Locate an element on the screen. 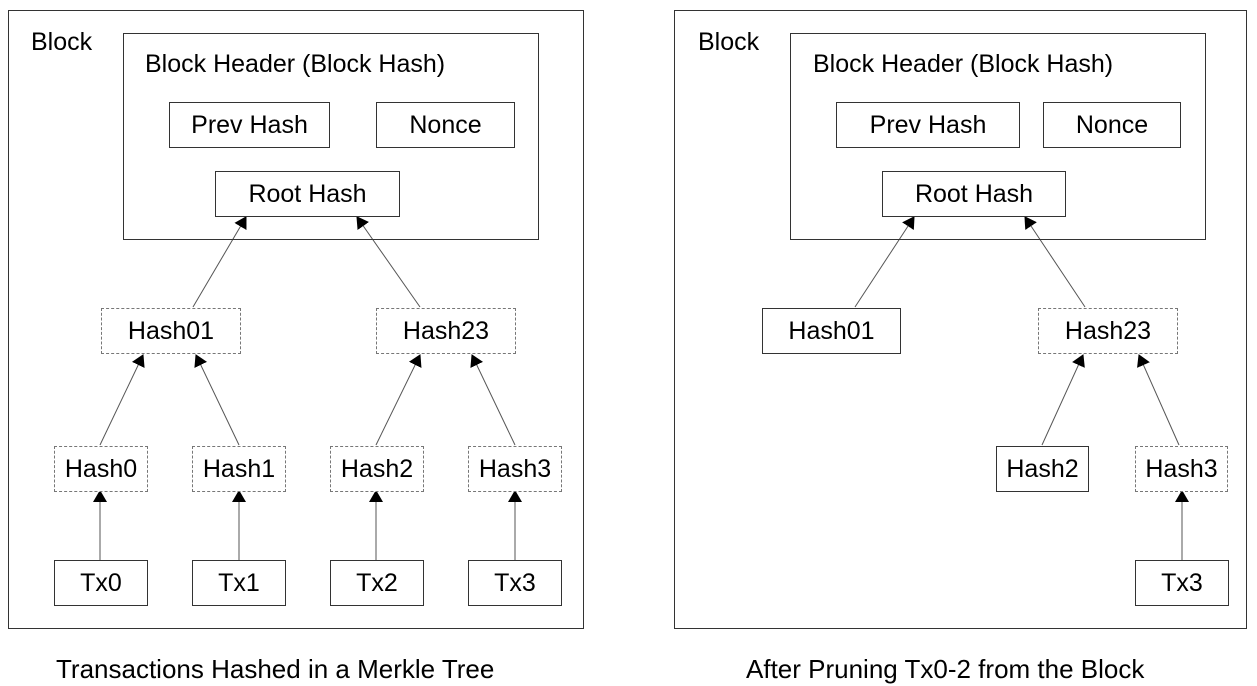 The image size is (1257, 686). right-tx3: Tx3 is located at coordinates (1182, 583).